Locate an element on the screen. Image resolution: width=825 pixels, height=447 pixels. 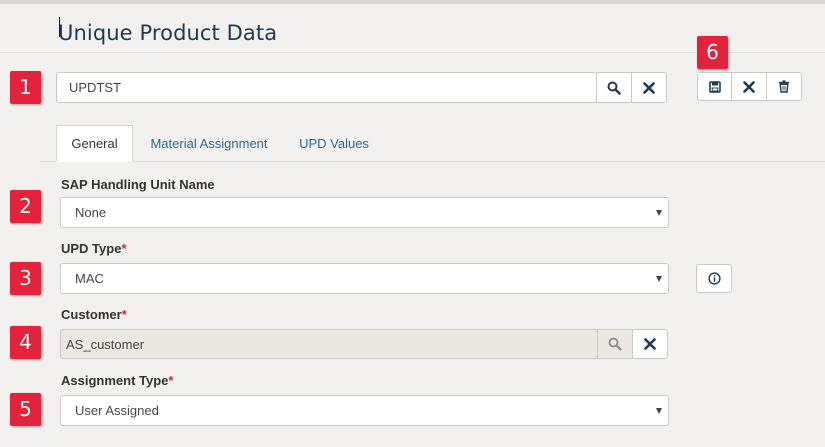
customer-search-button is located at coordinates (615, 344).